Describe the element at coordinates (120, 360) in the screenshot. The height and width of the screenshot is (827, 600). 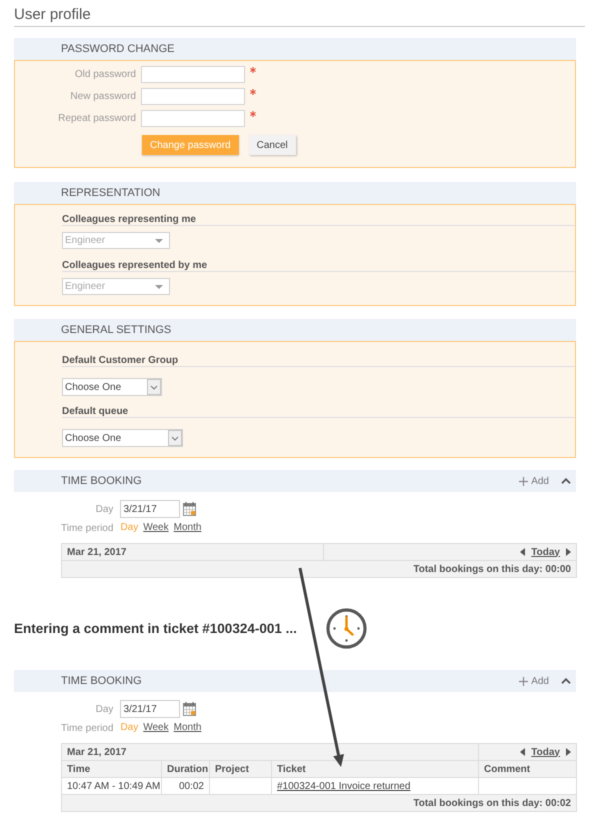
I see `group-label: Default Customer Group` at that location.